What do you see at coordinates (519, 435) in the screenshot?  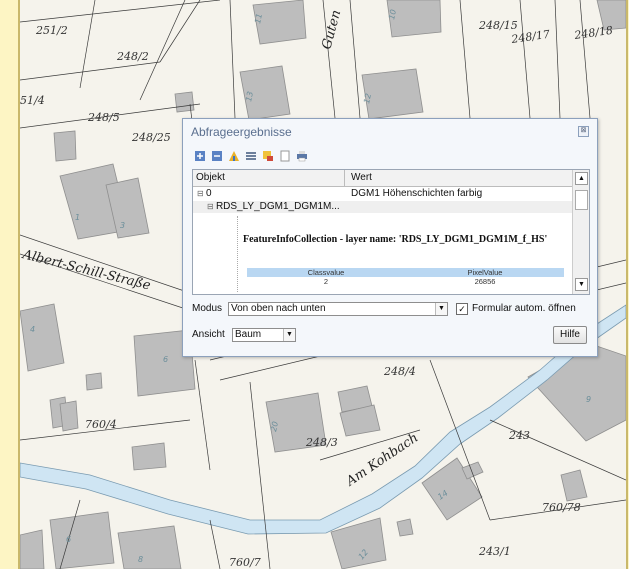 I see `parcel-label: 243` at bounding box center [519, 435].